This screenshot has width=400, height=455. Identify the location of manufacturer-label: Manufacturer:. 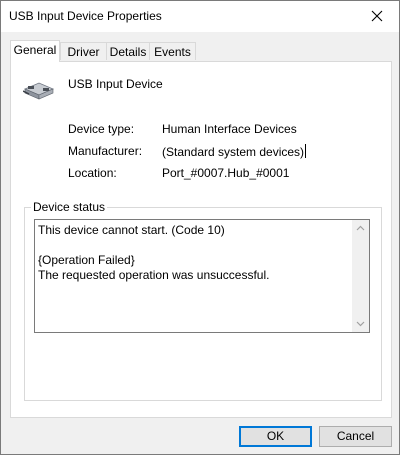
(105, 151).